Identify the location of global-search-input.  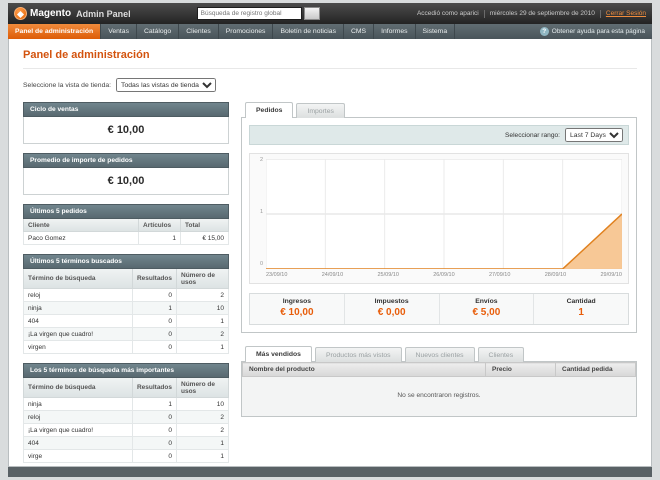
(249, 13).